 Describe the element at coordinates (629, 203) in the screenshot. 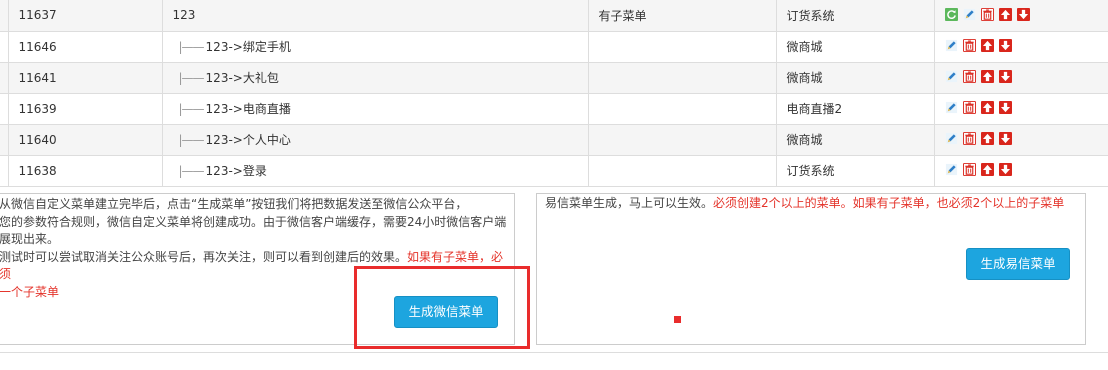

I see `yixin-desc: 易信菜单生成，马上可以生效。` at that location.